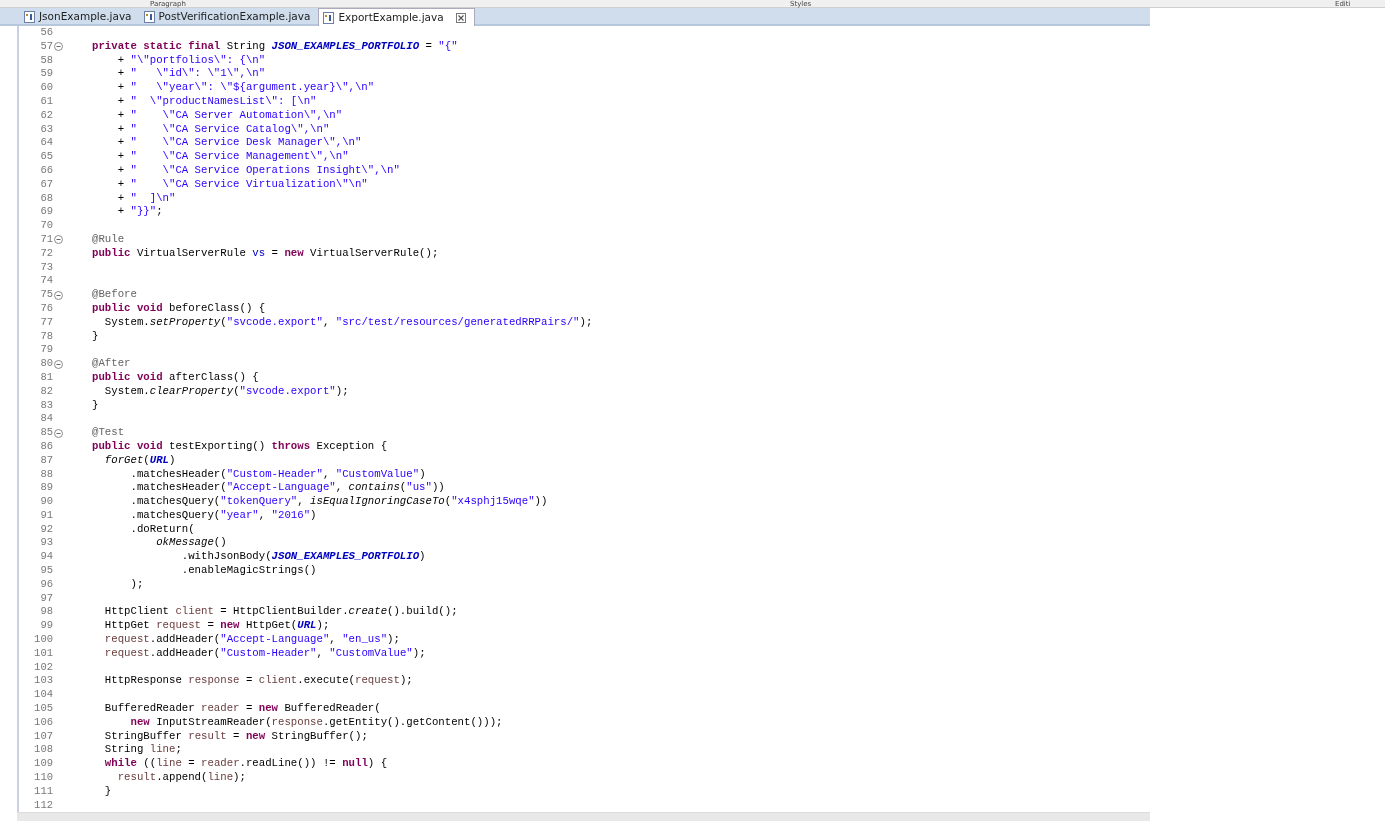 Image resolution: width=1385 pixels, height=828 pixels. Describe the element at coordinates (46, 102) in the screenshot. I see `line-number: 61` at that location.